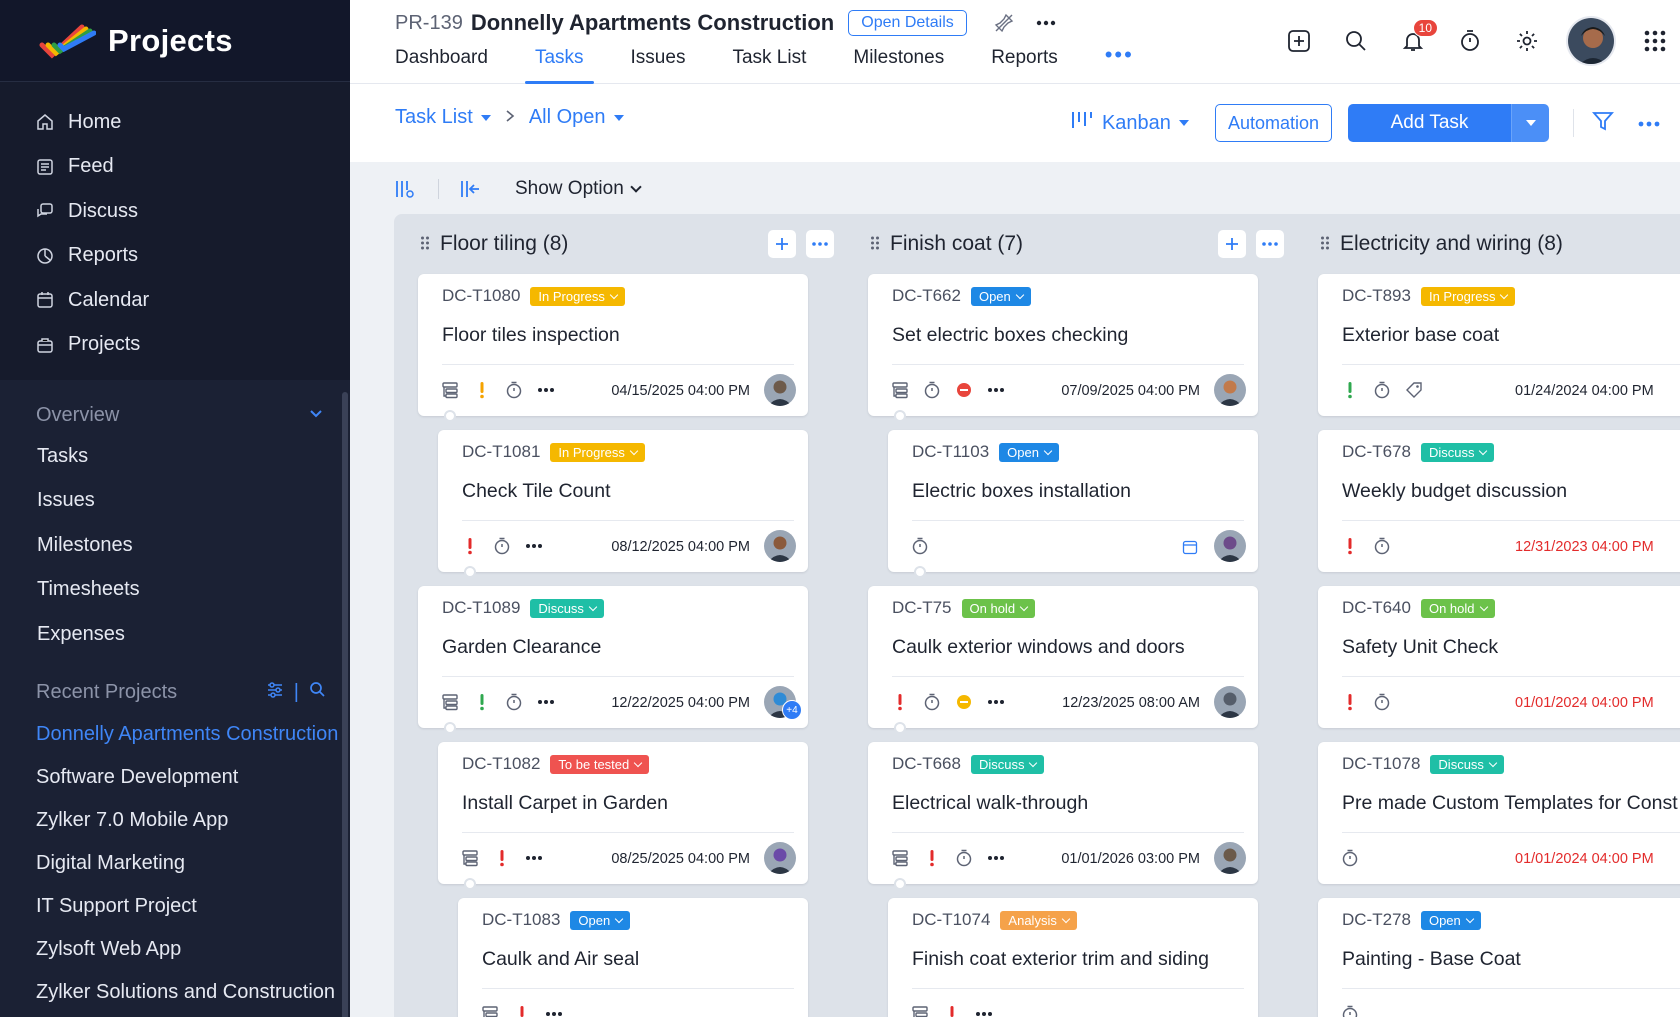 Image resolution: width=1680 pixels, height=1017 pixels. I want to click on task-card: DC-T1083 Open Caulk and Air seal, so click(633, 957).